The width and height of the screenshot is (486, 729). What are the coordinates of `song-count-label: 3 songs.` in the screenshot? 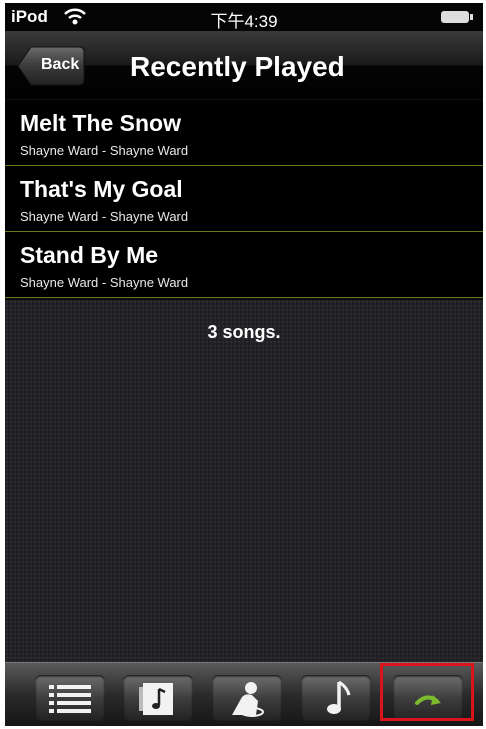 It's located at (244, 332).